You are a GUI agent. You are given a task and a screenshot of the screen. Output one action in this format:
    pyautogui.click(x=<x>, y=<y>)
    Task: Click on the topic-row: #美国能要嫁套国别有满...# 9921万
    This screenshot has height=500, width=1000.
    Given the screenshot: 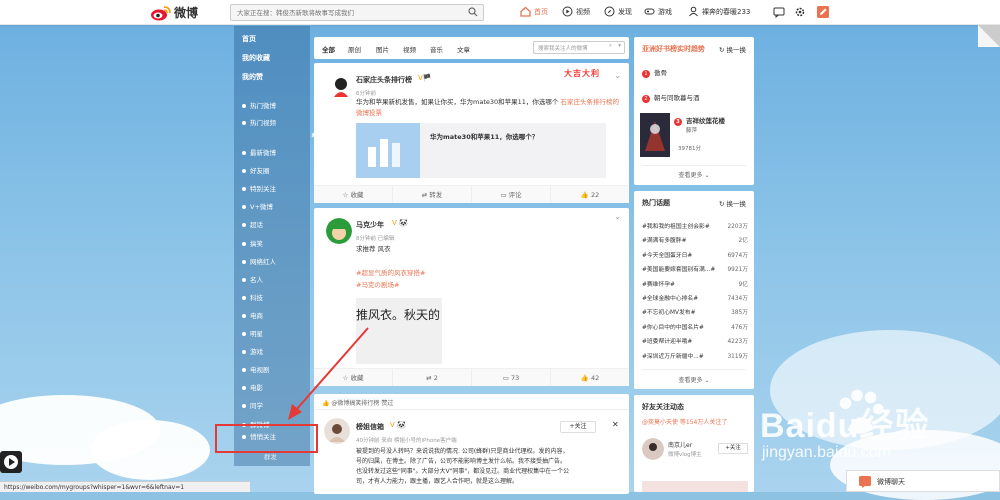 What is the action you would take?
    pyautogui.click(x=695, y=268)
    